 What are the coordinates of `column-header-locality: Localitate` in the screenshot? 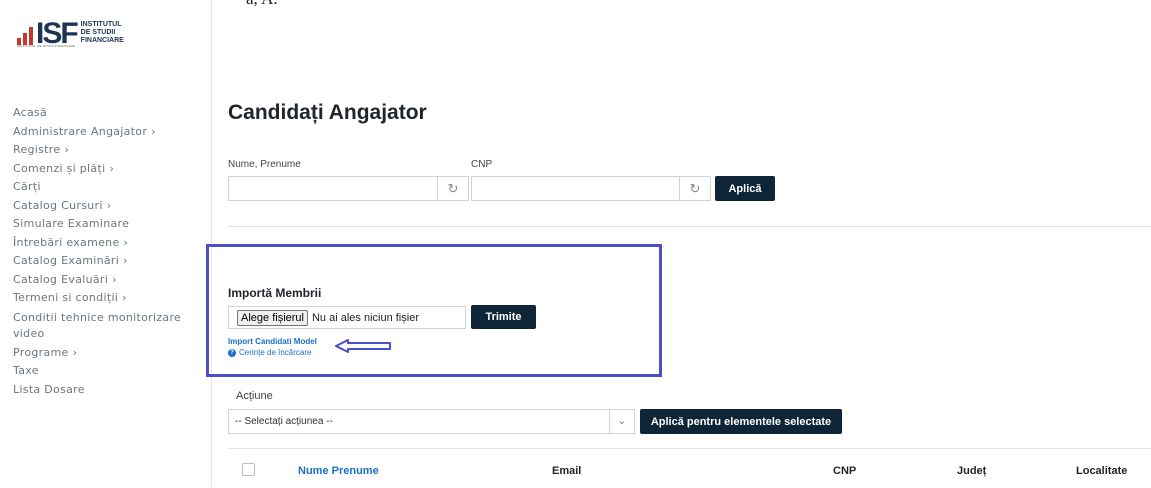 It's located at (1102, 471).